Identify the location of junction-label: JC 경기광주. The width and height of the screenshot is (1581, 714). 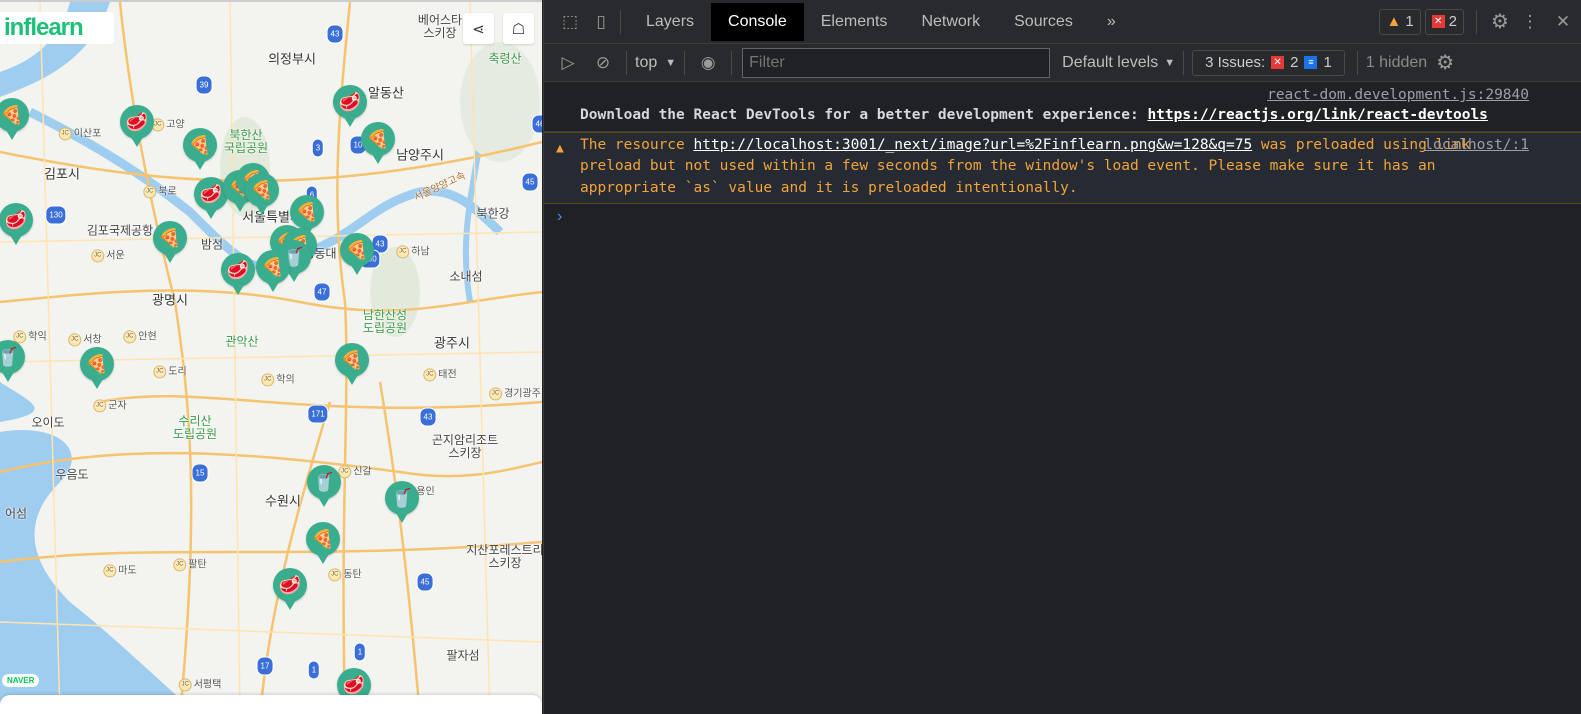
(515, 394).